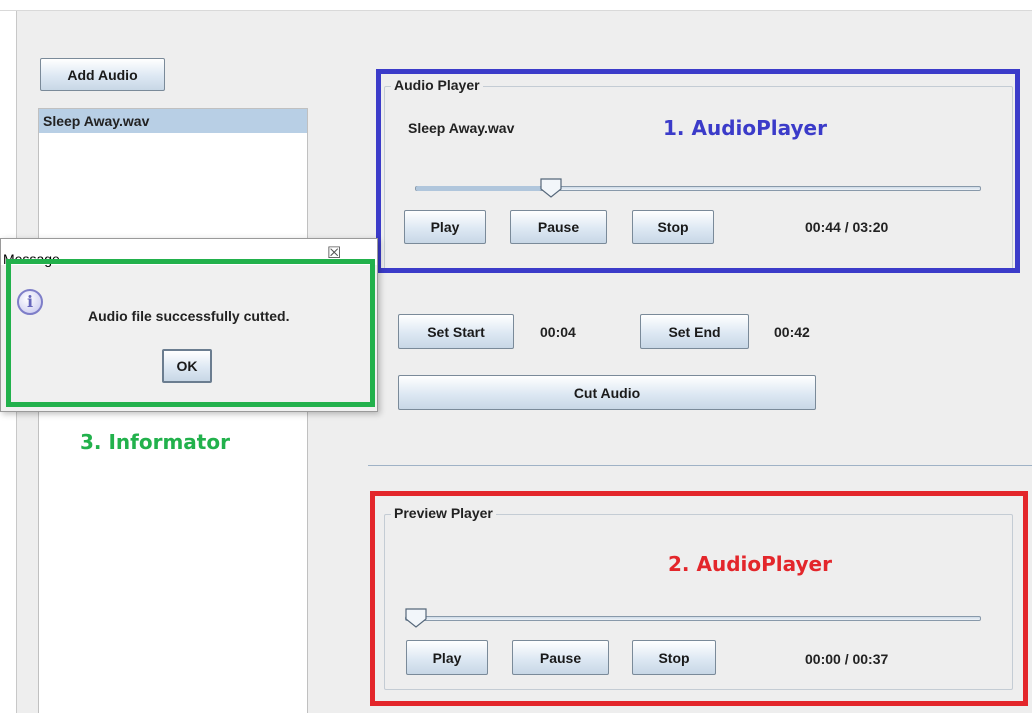  I want to click on preview-player-annotation: 2. AudioPlayer, so click(750, 564).